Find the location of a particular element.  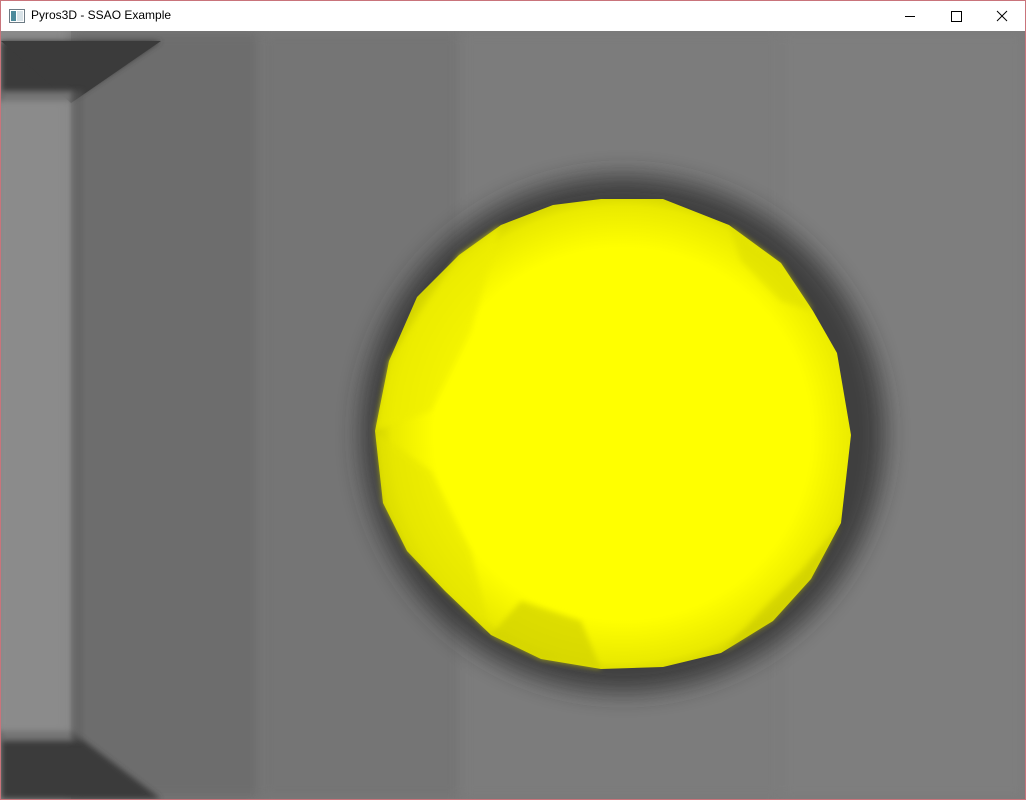

close-icon is located at coordinates (1002, 16).